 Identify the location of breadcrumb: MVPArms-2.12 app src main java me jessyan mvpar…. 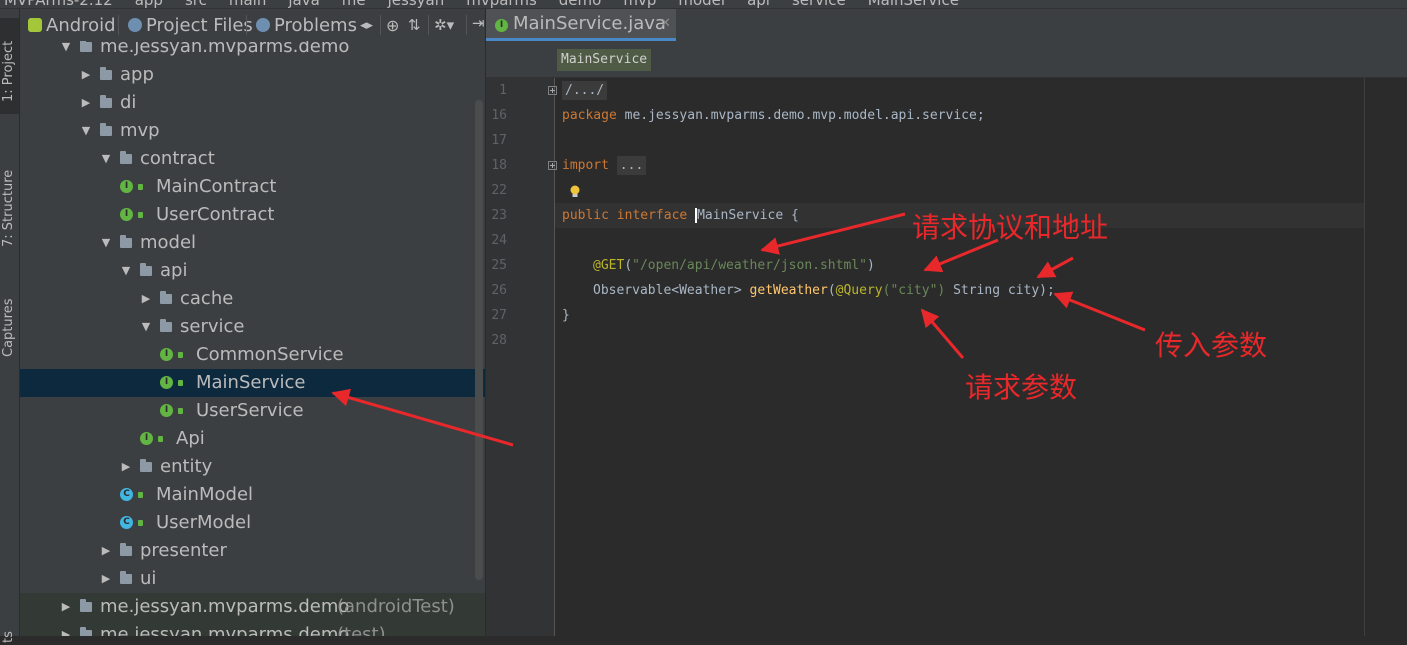
(492, 4).